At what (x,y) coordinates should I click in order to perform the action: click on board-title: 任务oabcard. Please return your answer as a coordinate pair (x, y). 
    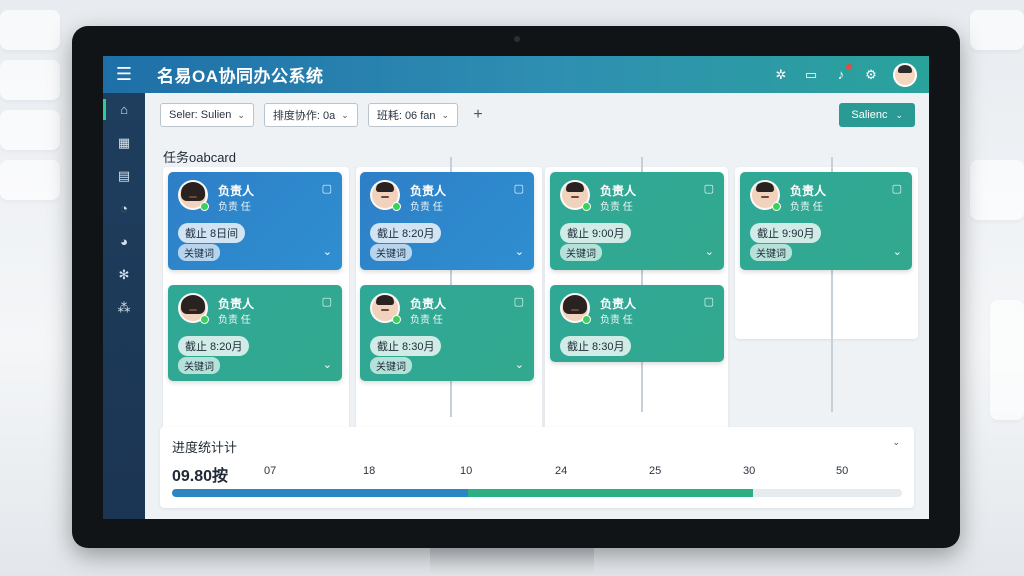
    Looking at the image, I should click on (199, 157).